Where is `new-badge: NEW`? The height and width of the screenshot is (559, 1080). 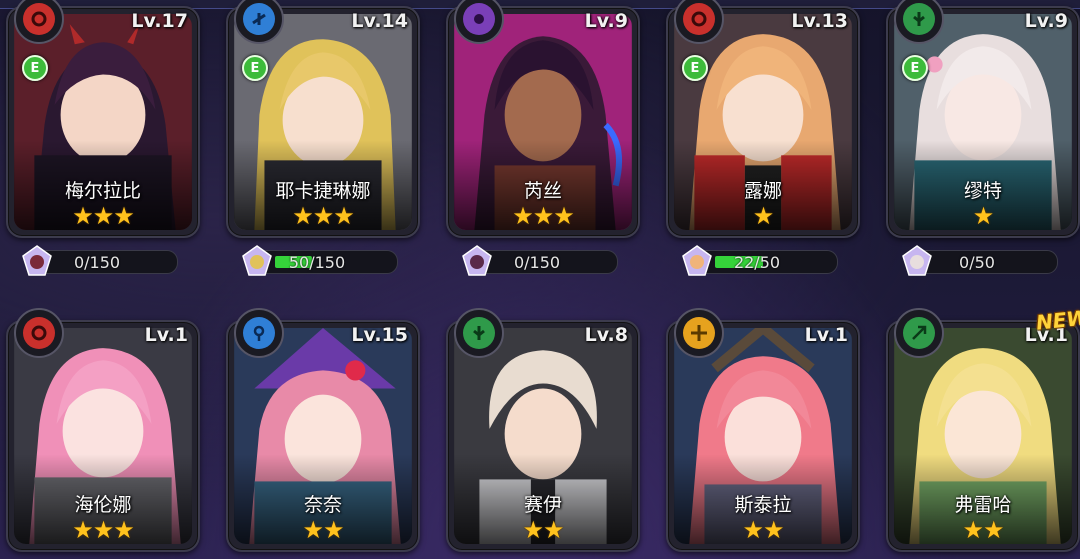 new-badge: NEW is located at coordinates (1057, 320).